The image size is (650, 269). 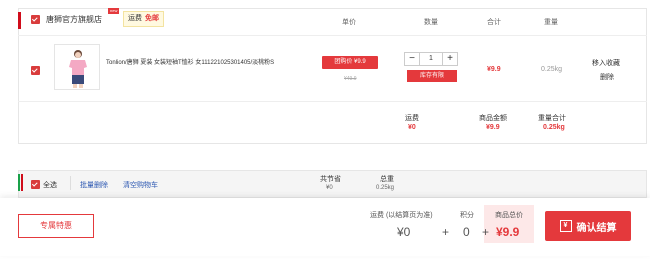 I want to click on product-thumbnail, so click(x=77, y=67).